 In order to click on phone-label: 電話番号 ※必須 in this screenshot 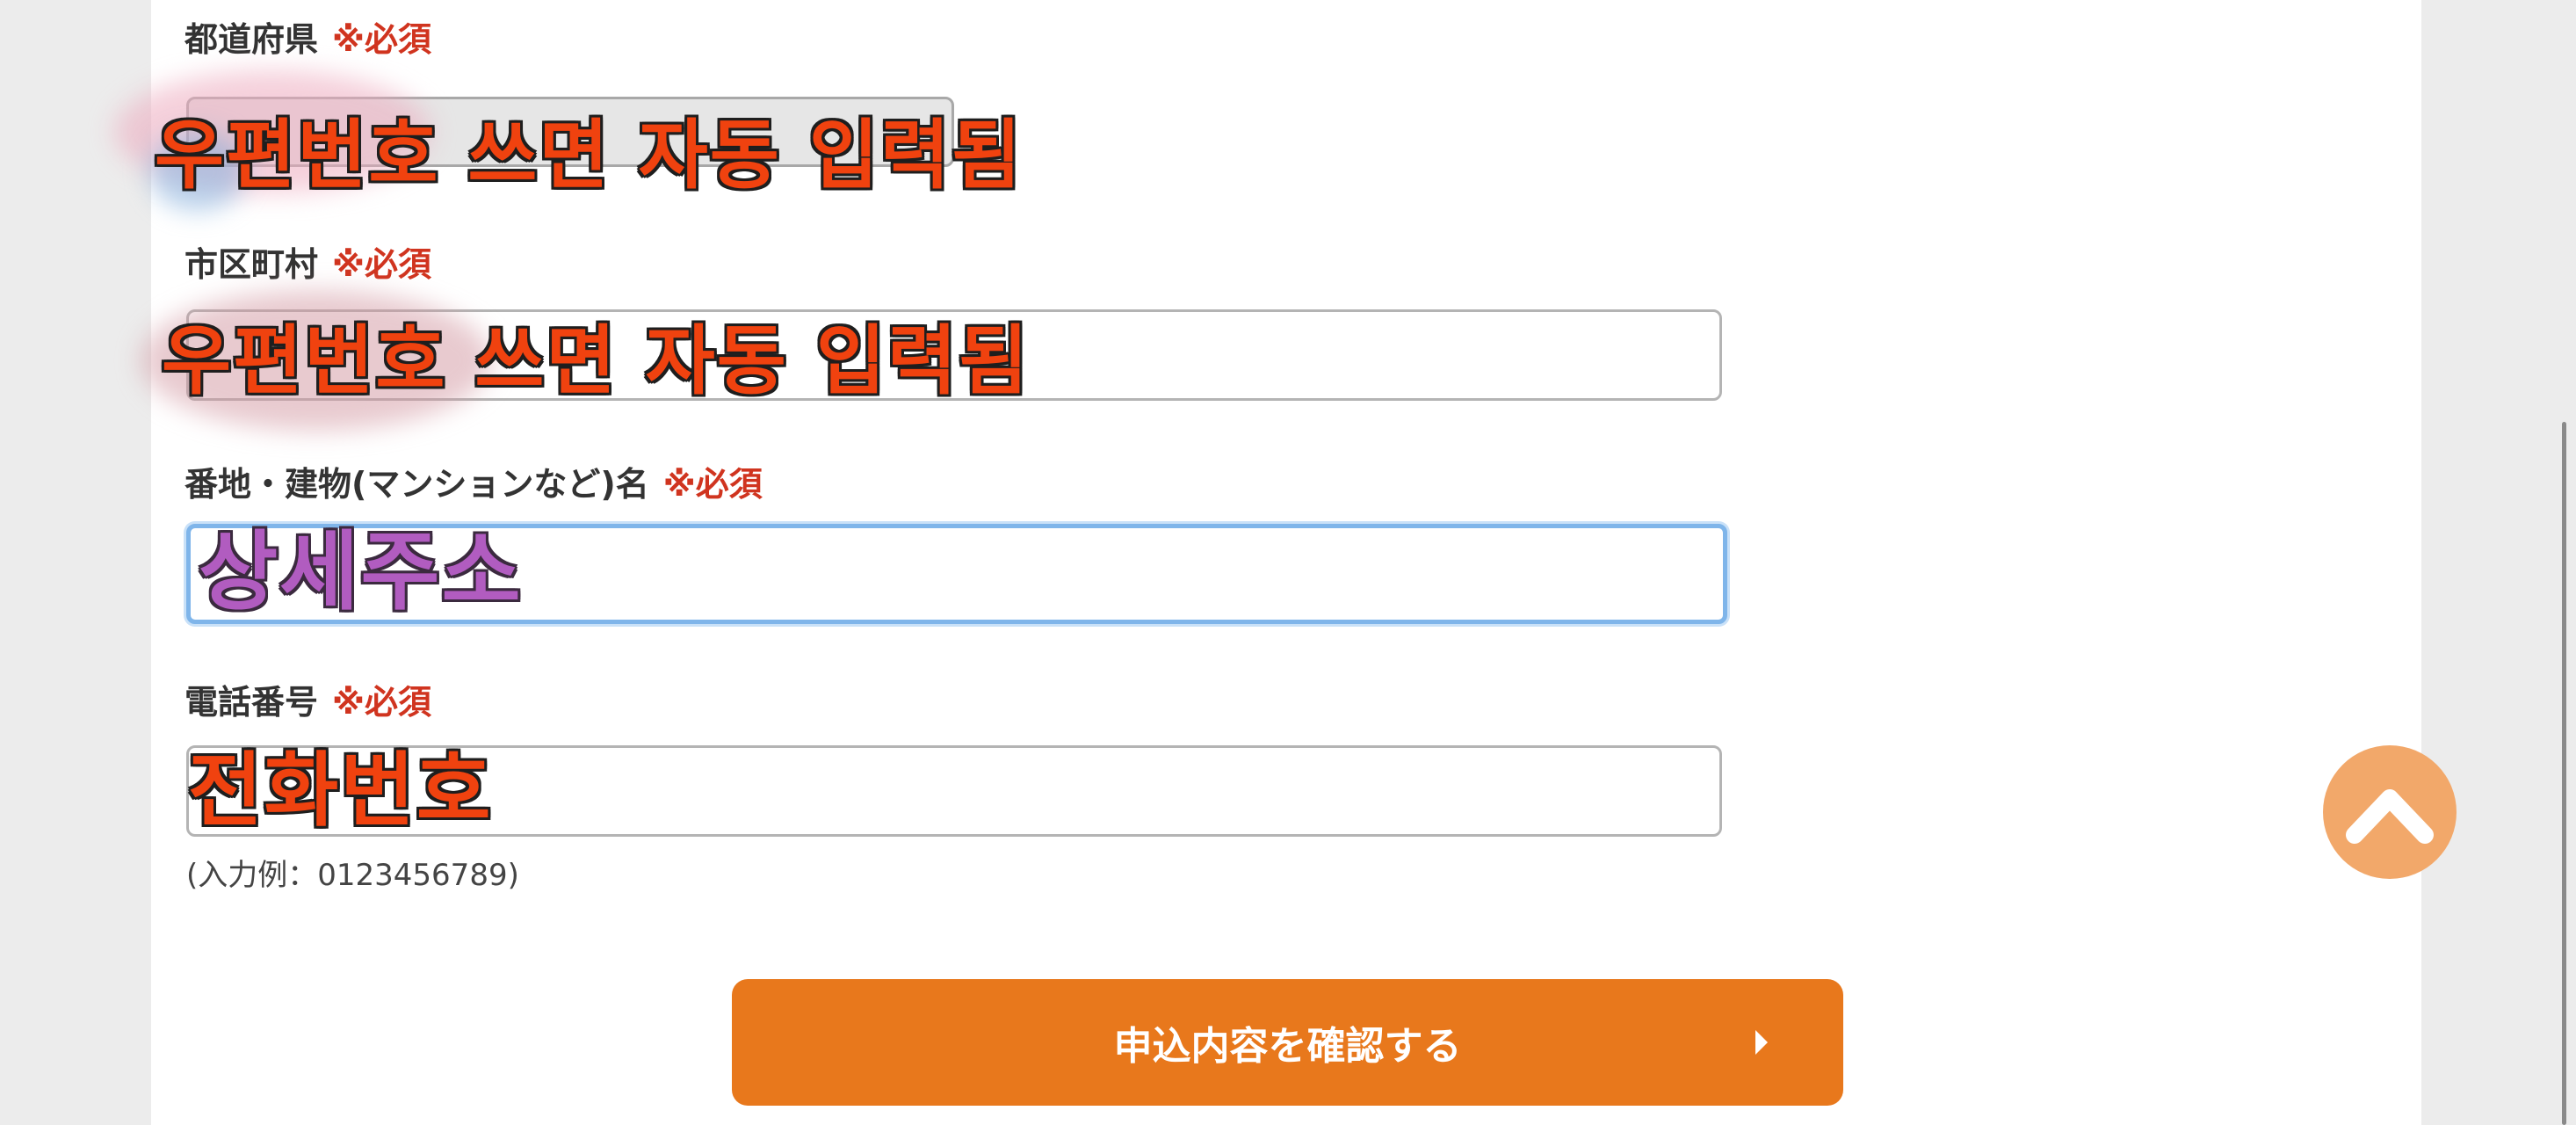, I will do `click(308, 702)`.